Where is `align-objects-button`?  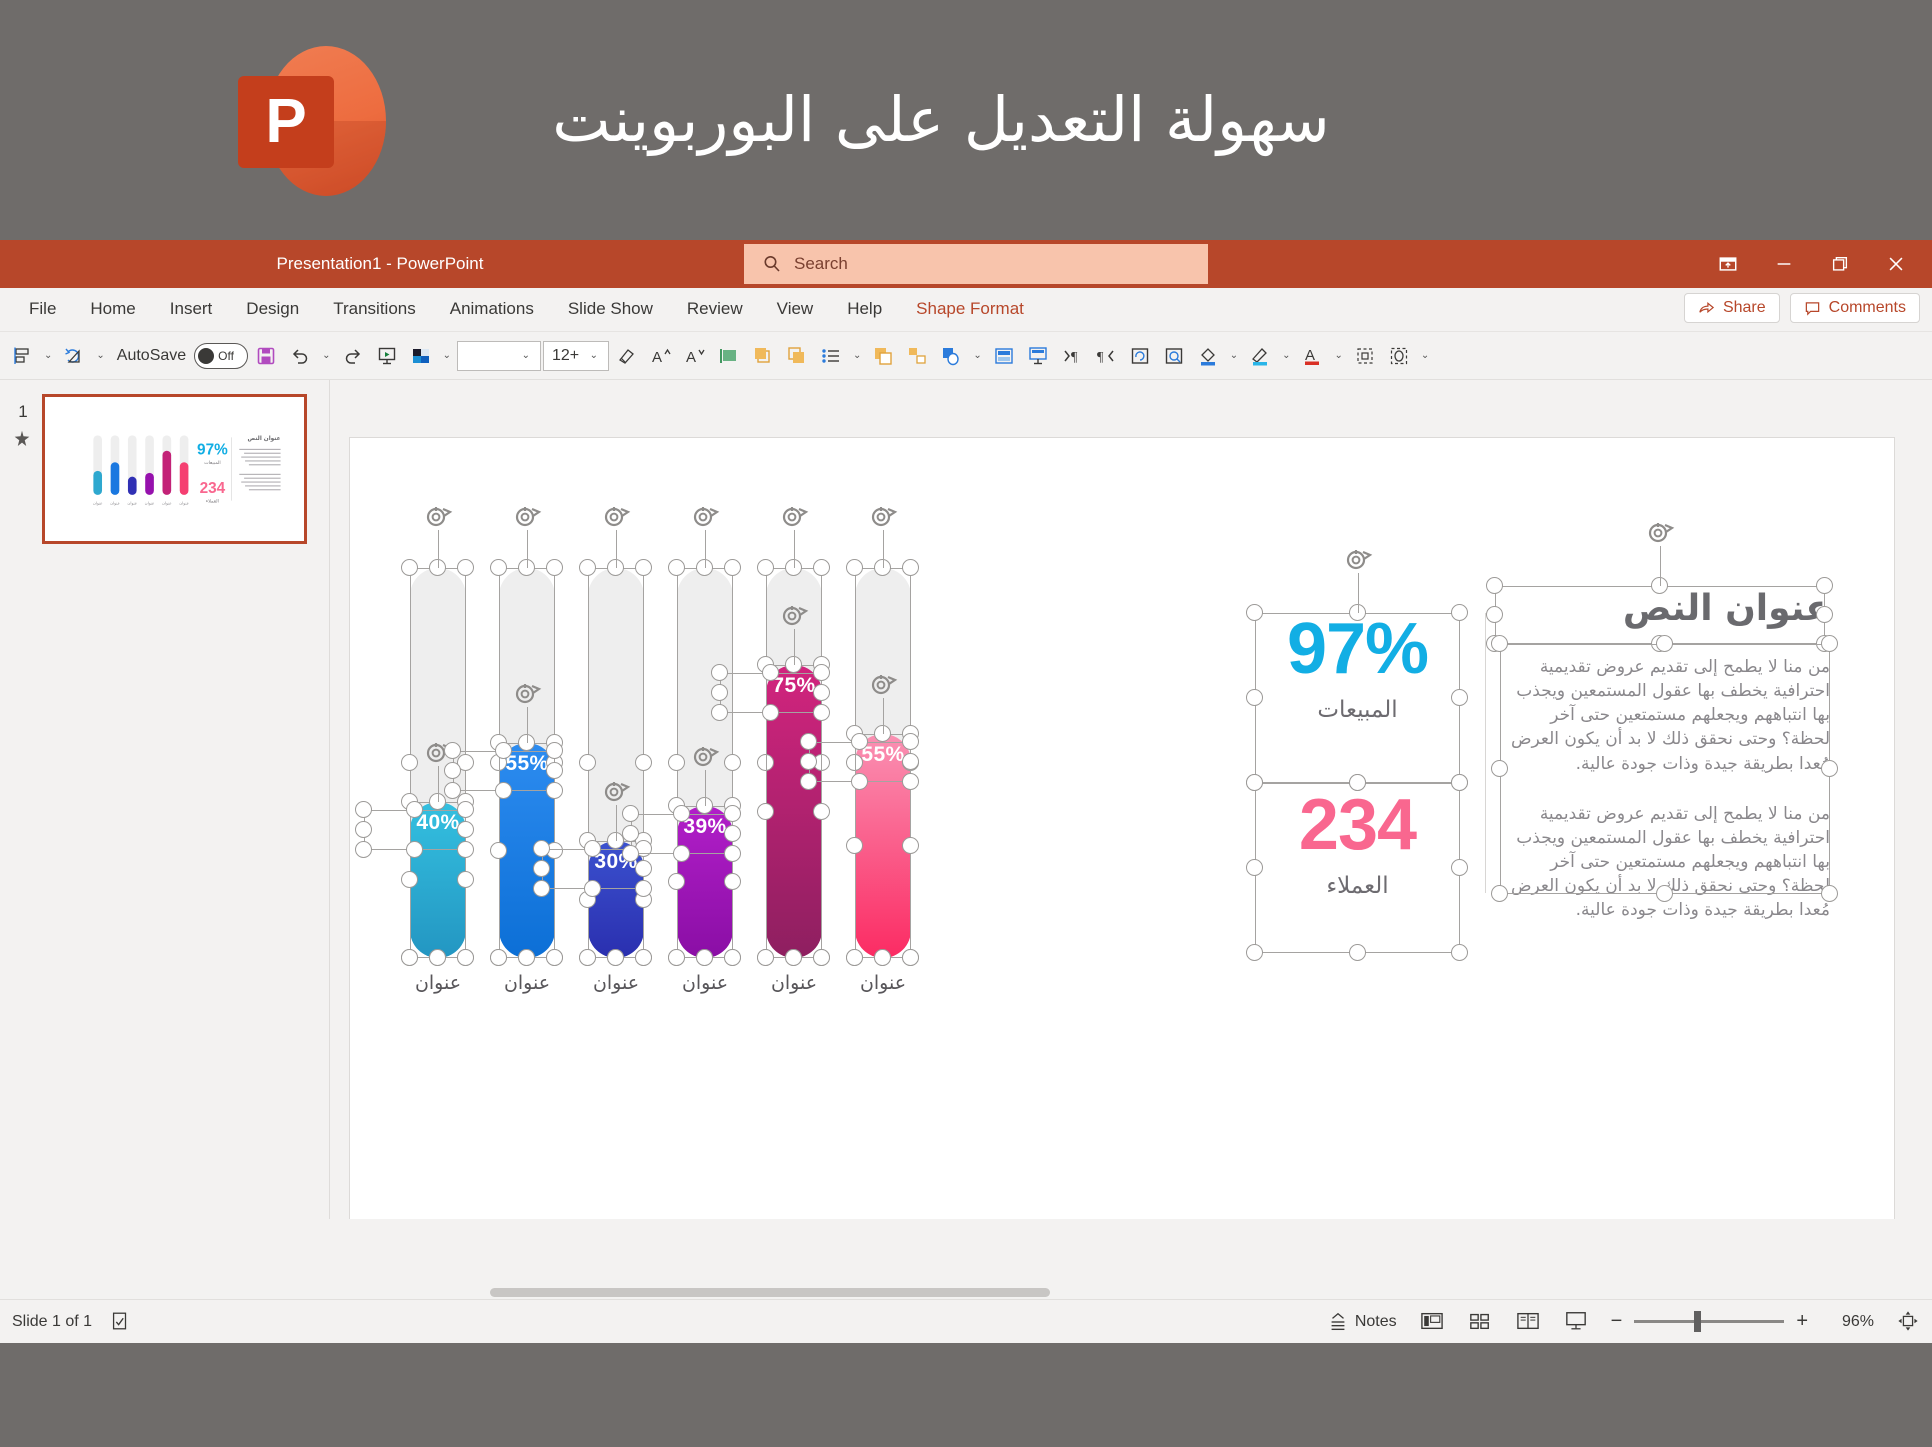 align-objects-button is located at coordinates (22, 356).